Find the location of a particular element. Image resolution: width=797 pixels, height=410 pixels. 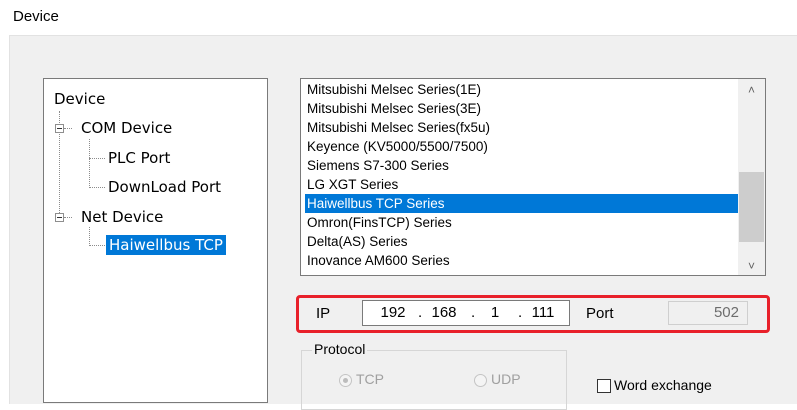

tree-node-haiwellbus-tcp: Haiwellbus TCP is located at coordinates (166, 245).